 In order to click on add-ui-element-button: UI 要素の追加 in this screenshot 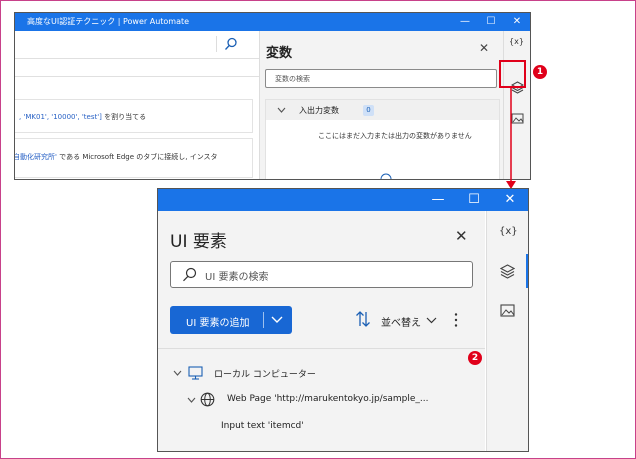, I will do `click(231, 320)`.